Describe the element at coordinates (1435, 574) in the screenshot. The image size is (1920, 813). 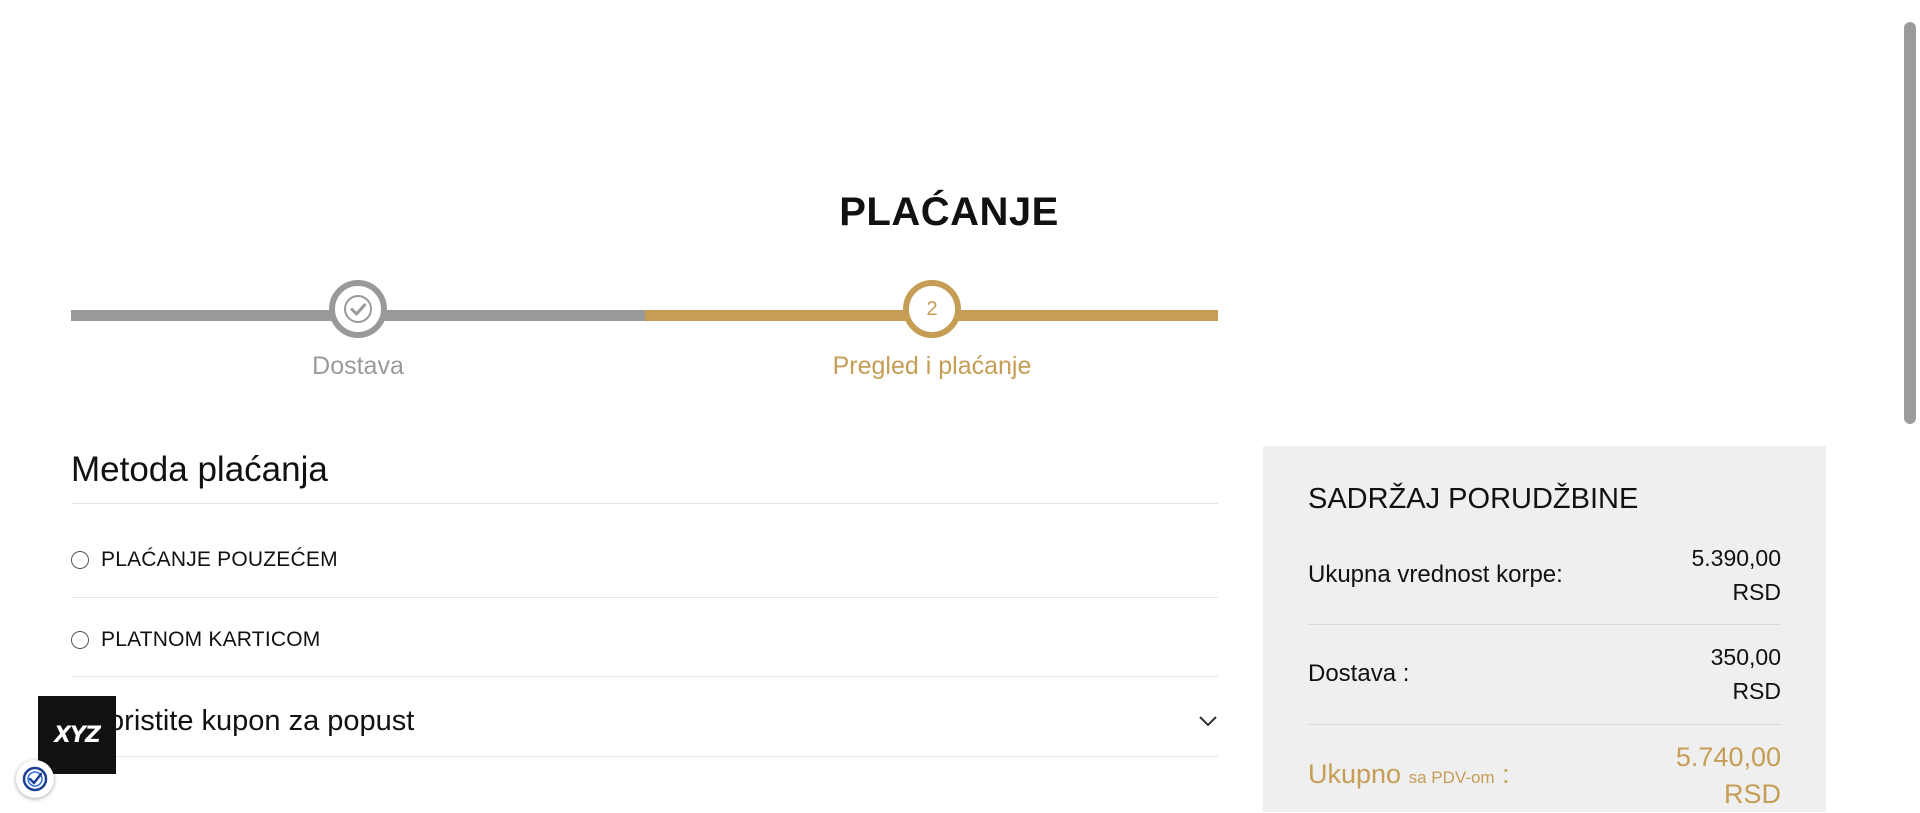
I see `cart-total-label: Ukupna vrednost korpe:` at that location.